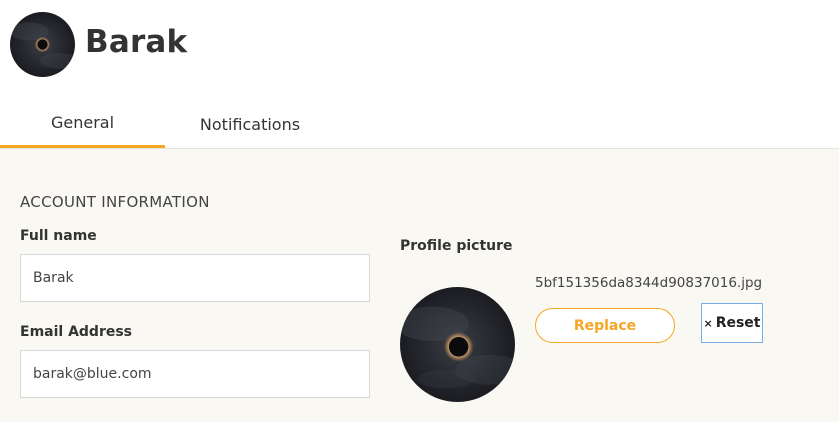  I want to click on profile-picture-filename: 5bf151356da8344d90837016.jpg, so click(649, 283).